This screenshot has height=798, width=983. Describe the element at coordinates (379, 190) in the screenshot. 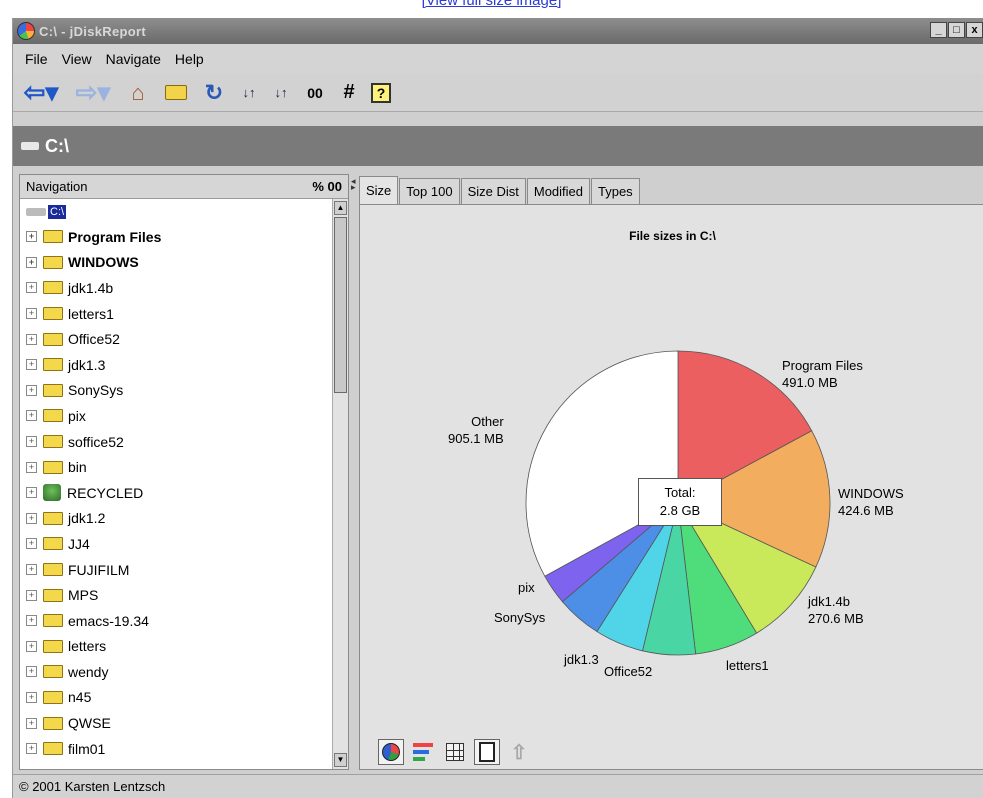

I see `tab-size: Size` at that location.